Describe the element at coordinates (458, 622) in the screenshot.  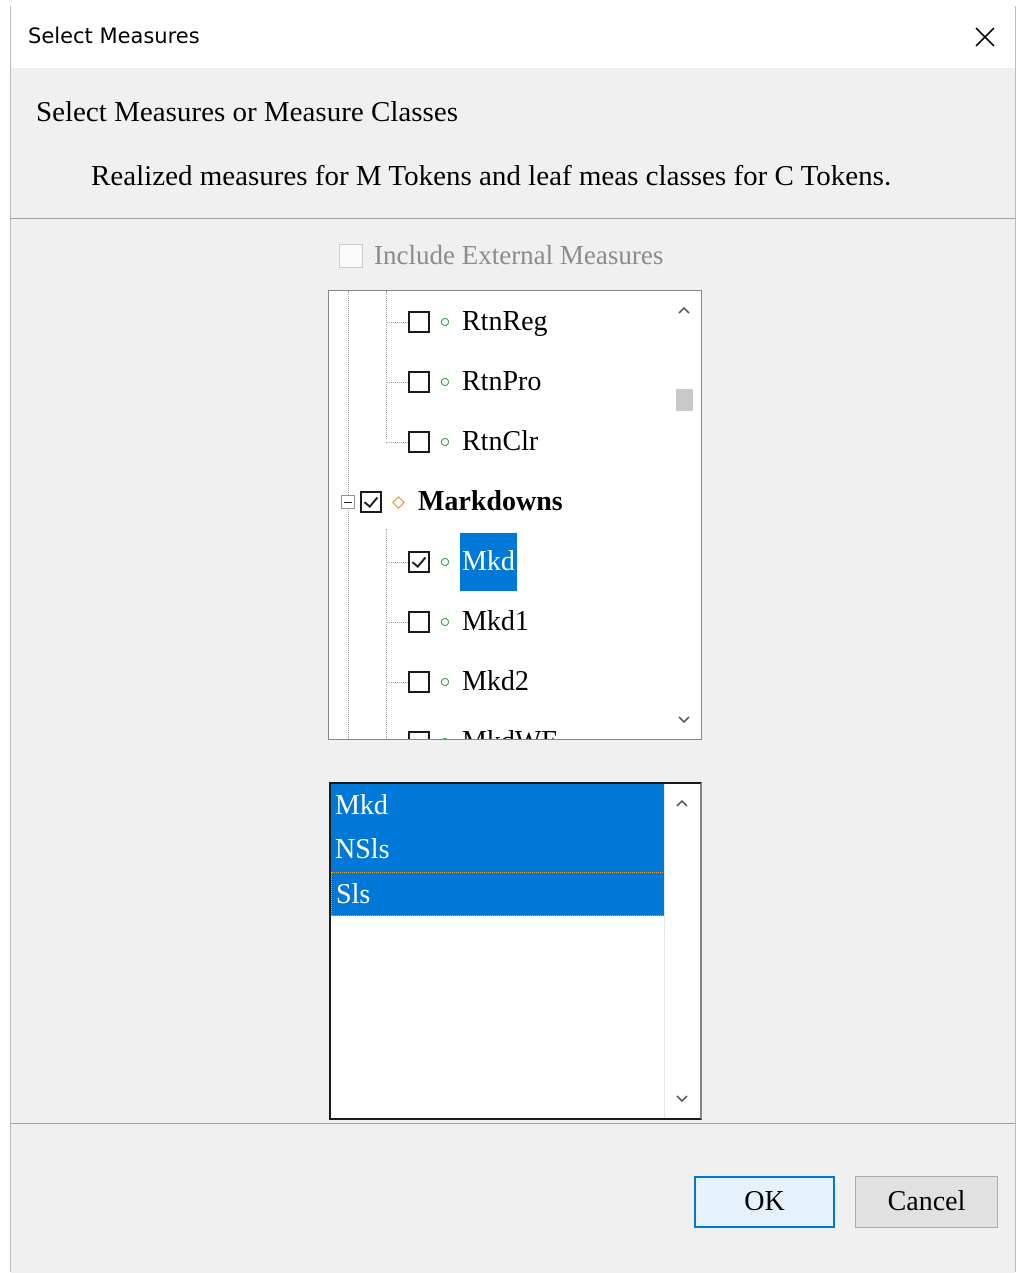
I see `tree-node-mkd1: Mkd1` at that location.